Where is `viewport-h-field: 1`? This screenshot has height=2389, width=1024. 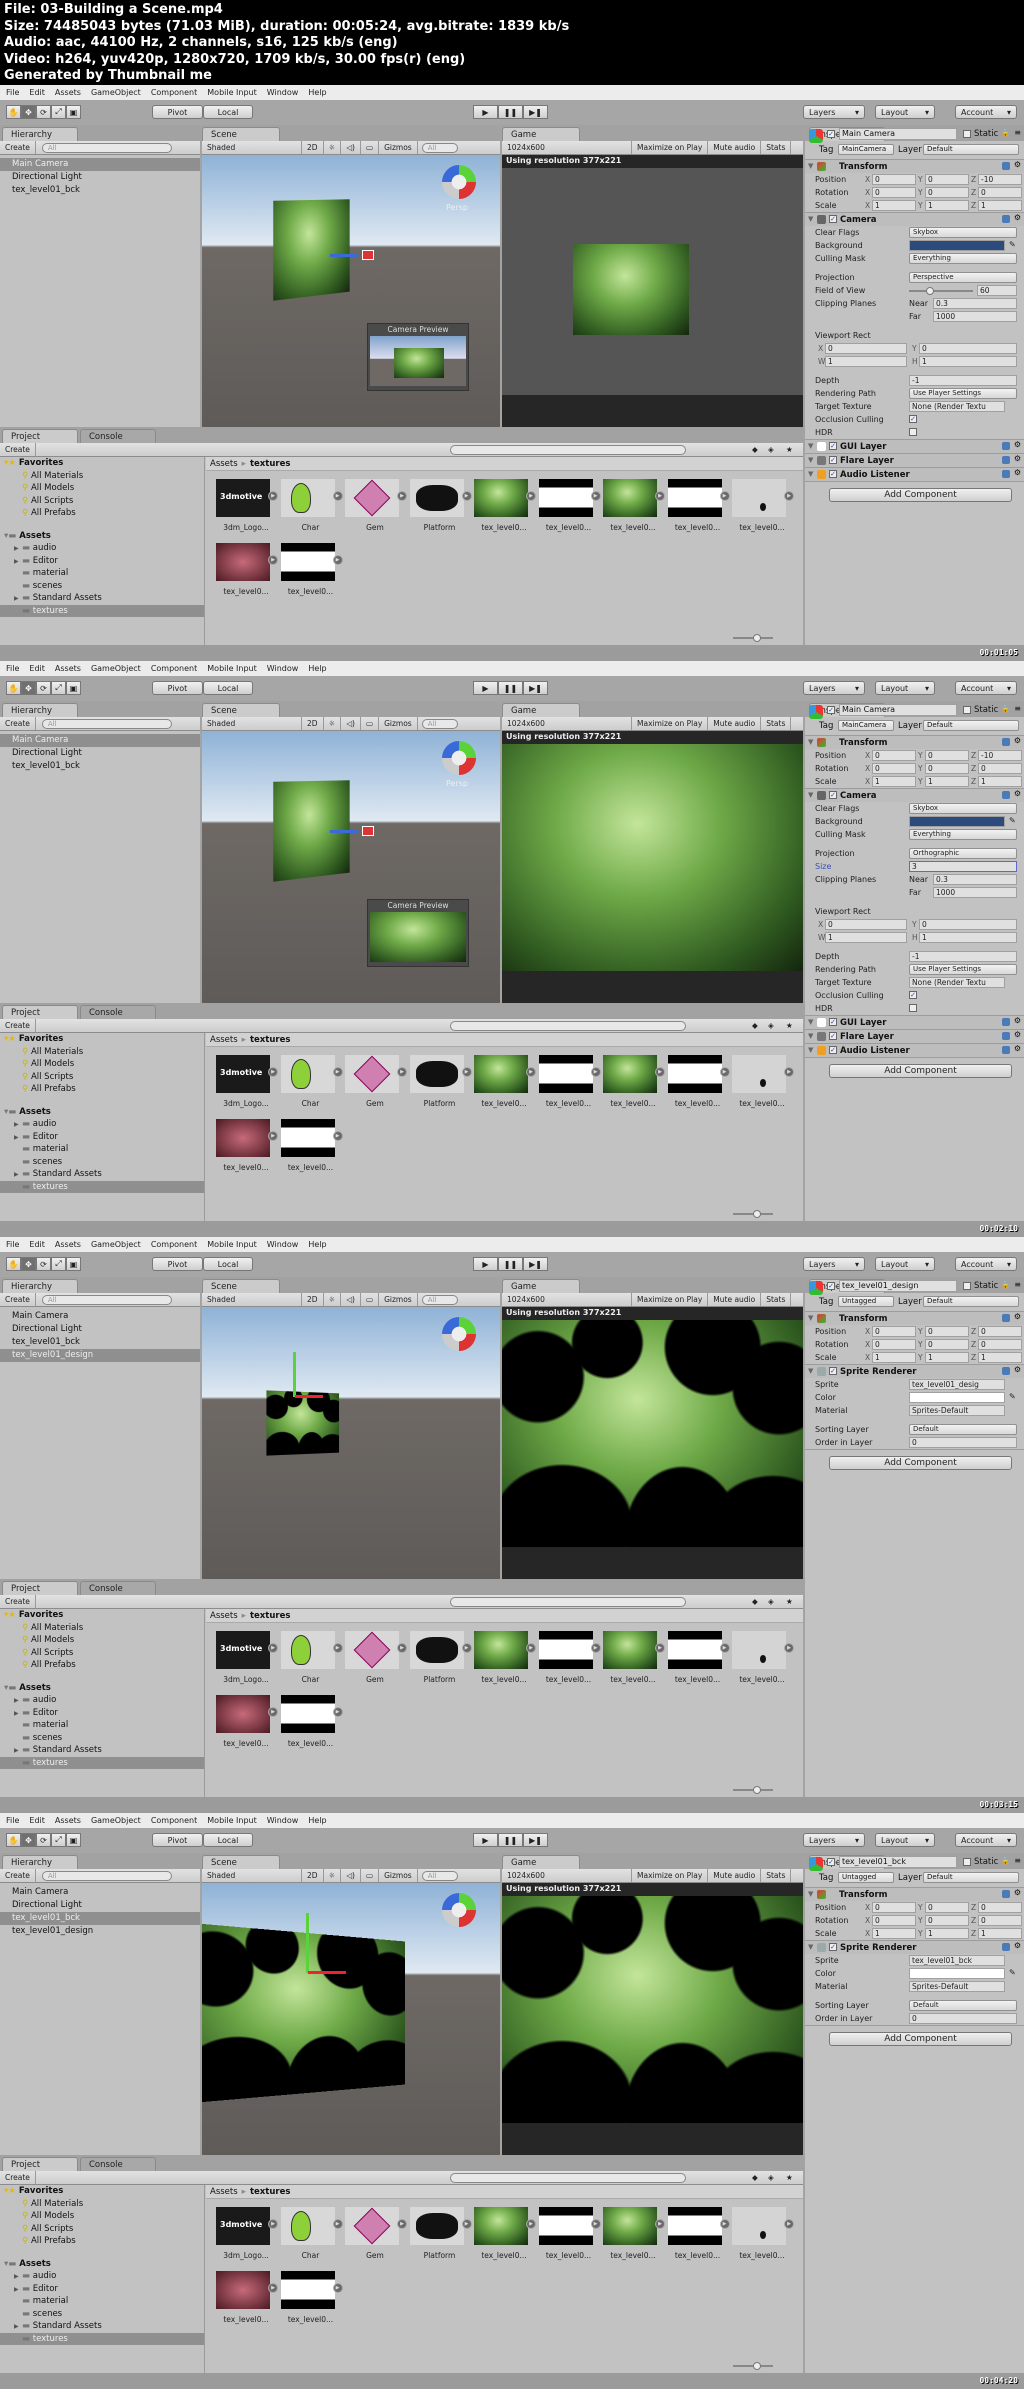 viewport-h-field: 1 is located at coordinates (968, 937).